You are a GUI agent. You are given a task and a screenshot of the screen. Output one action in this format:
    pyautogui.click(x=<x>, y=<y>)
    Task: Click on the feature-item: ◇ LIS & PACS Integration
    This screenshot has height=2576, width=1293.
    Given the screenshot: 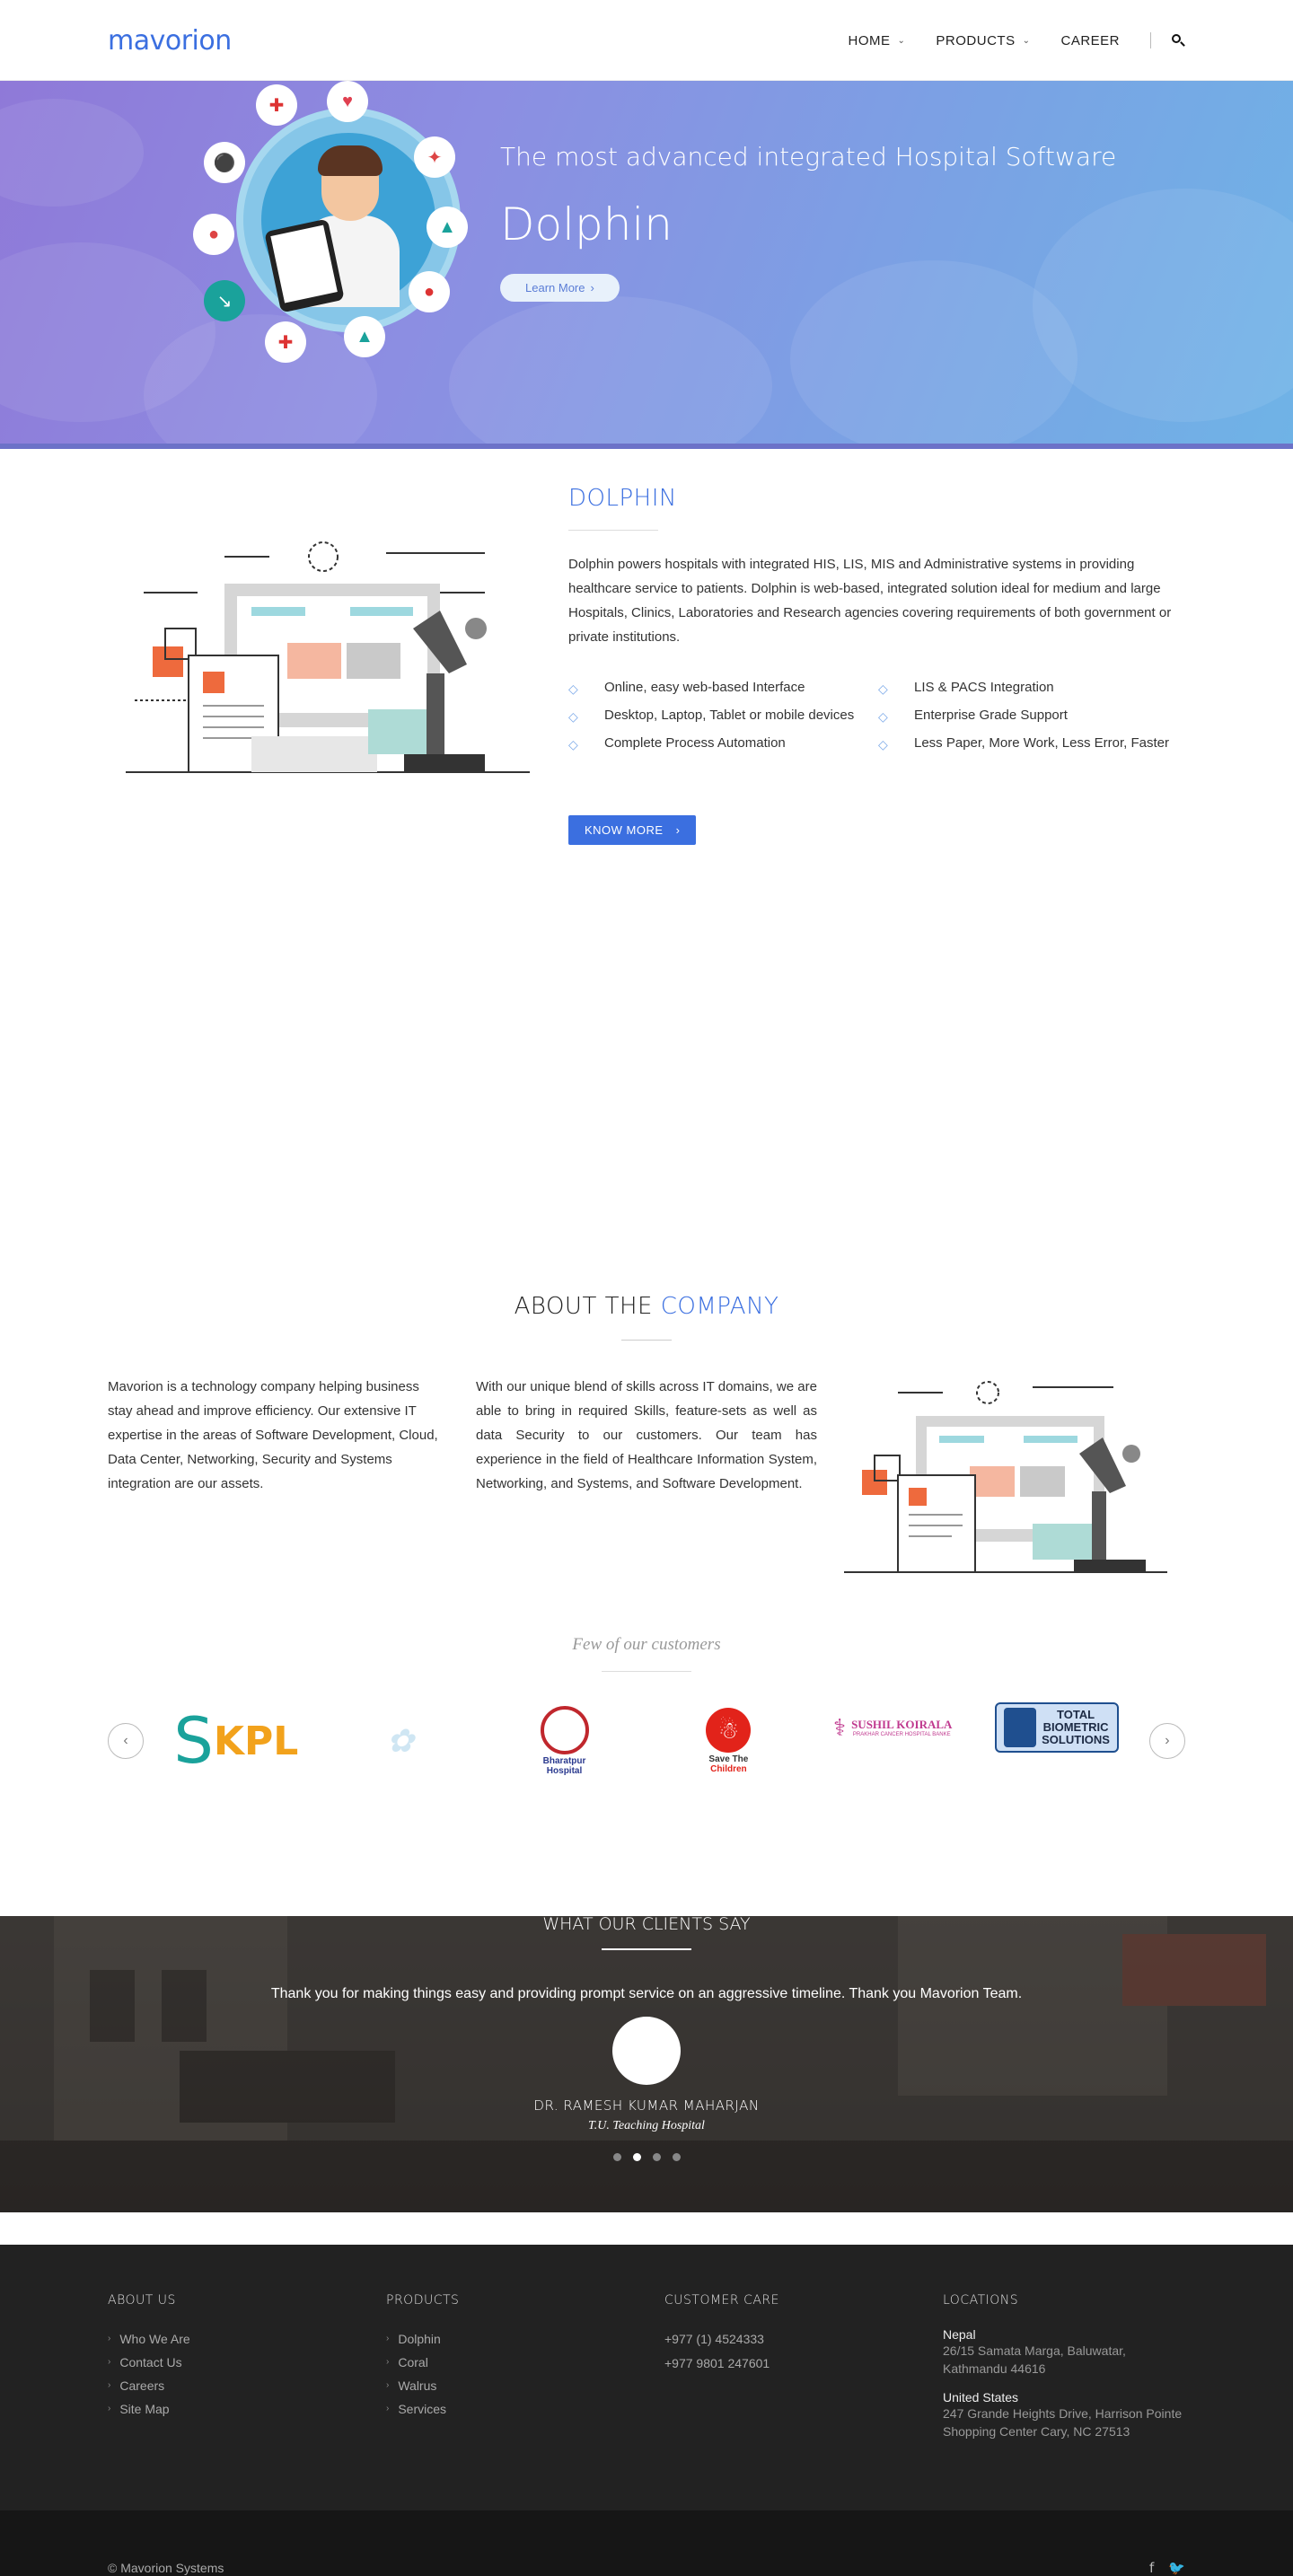 What is the action you would take?
    pyautogui.click(x=1033, y=688)
    